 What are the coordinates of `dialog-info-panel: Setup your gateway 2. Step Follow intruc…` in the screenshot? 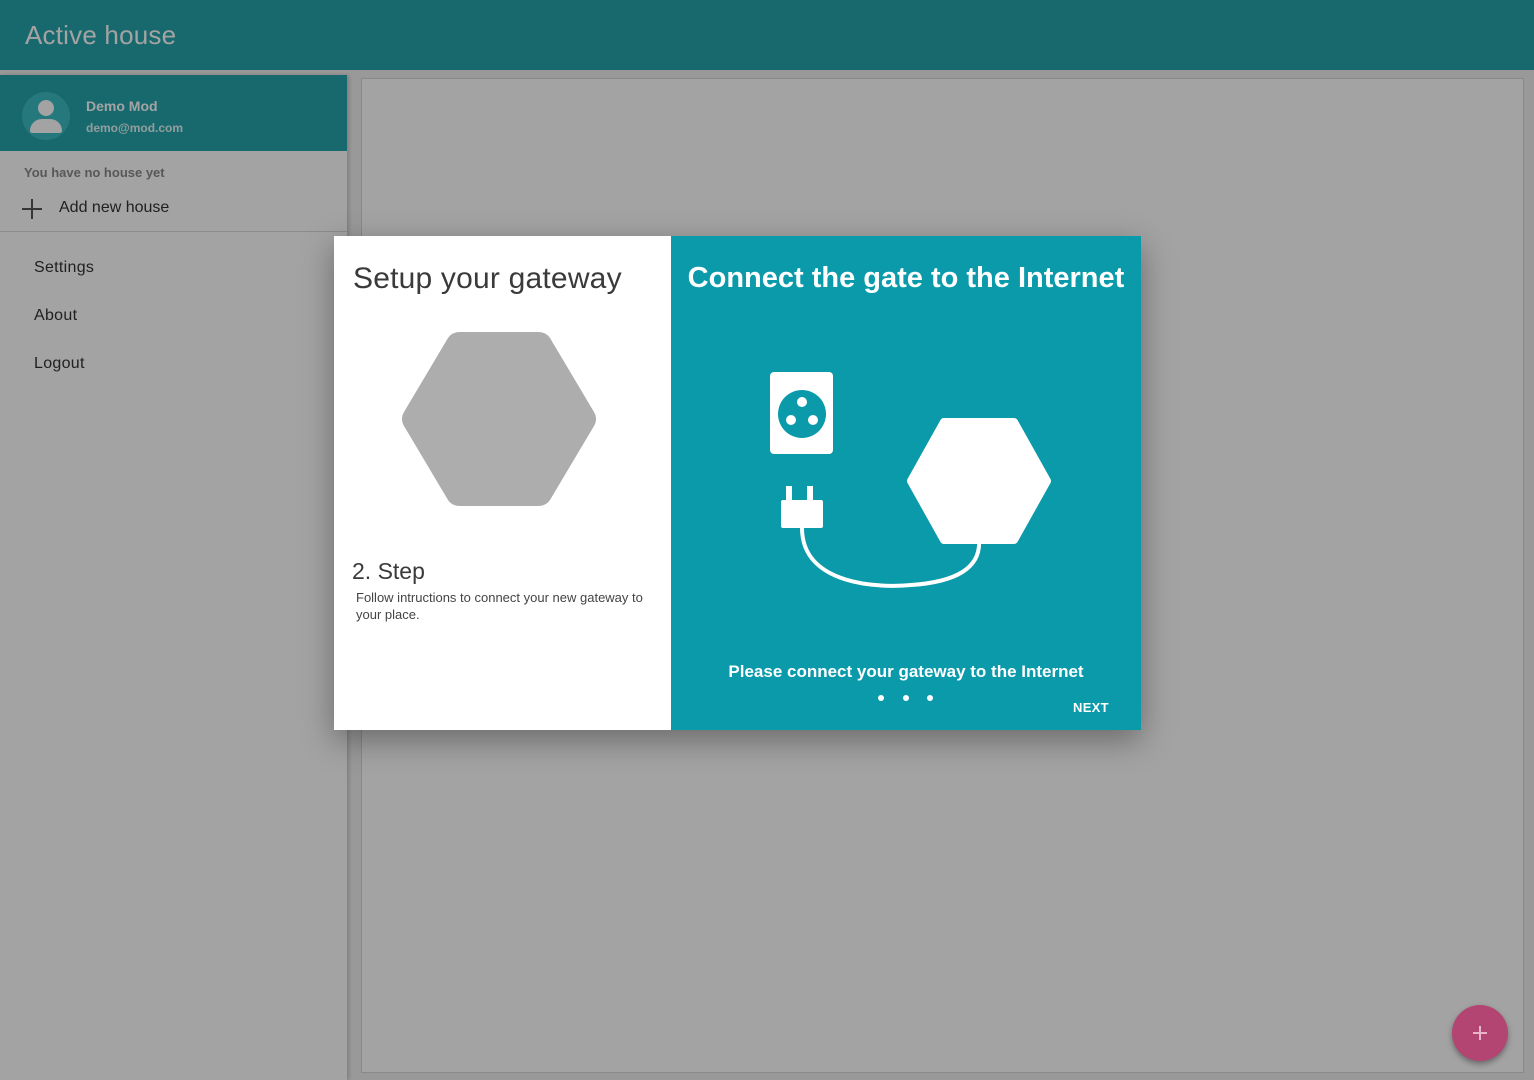 It's located at (502, 483).